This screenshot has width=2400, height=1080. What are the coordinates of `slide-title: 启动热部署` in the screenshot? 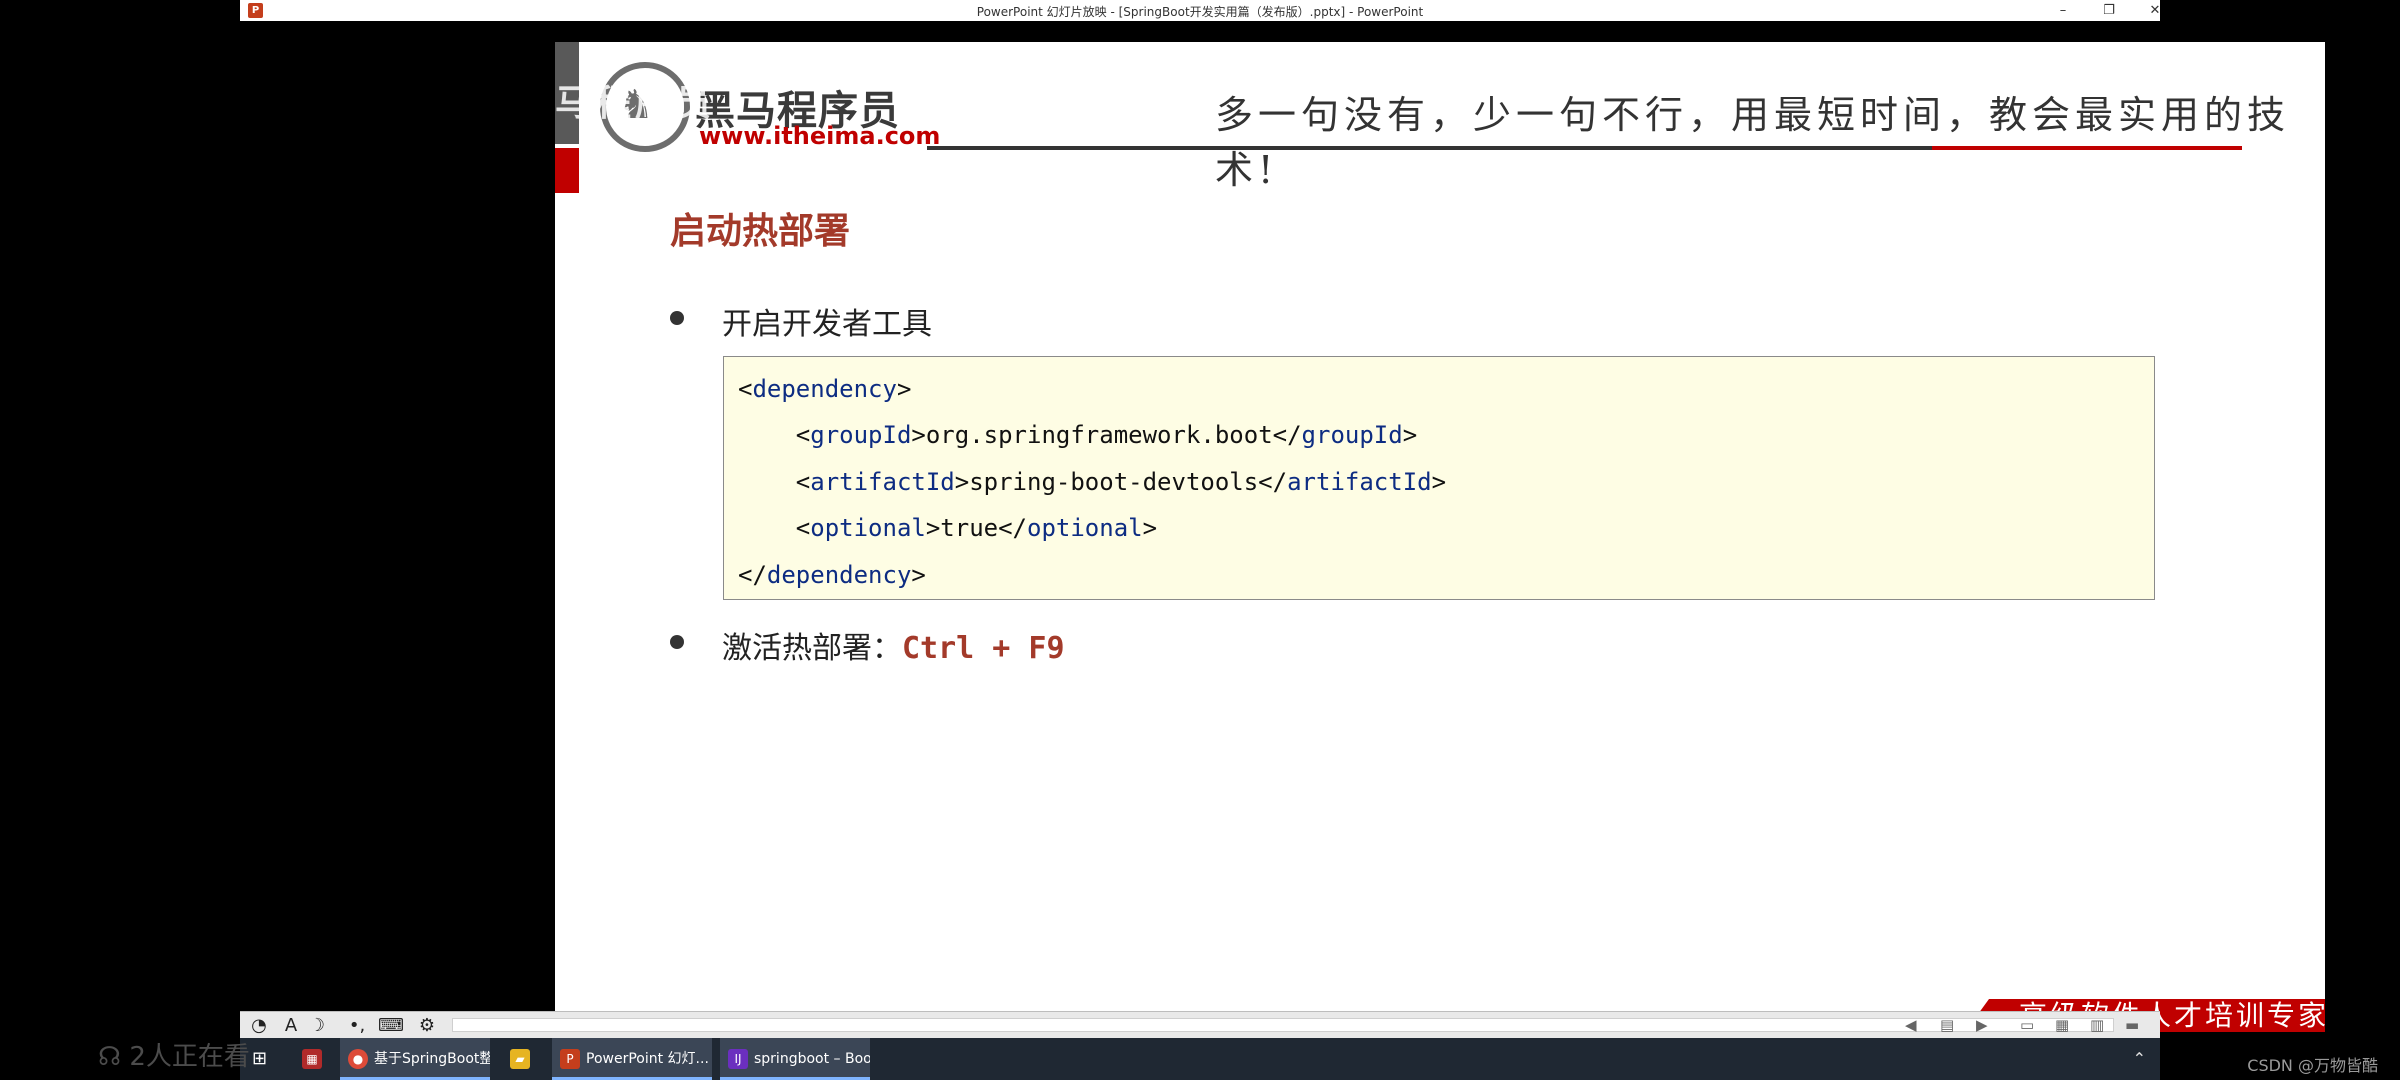 It's located at (760, 231).